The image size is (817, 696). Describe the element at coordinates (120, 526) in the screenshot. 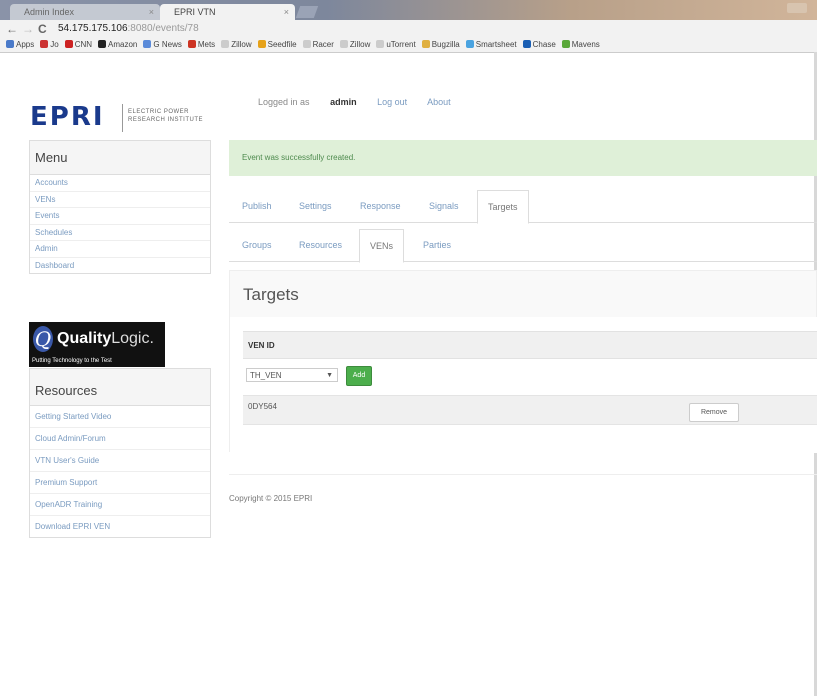

I see `resource-link: Download EPRI VEN` at that location.